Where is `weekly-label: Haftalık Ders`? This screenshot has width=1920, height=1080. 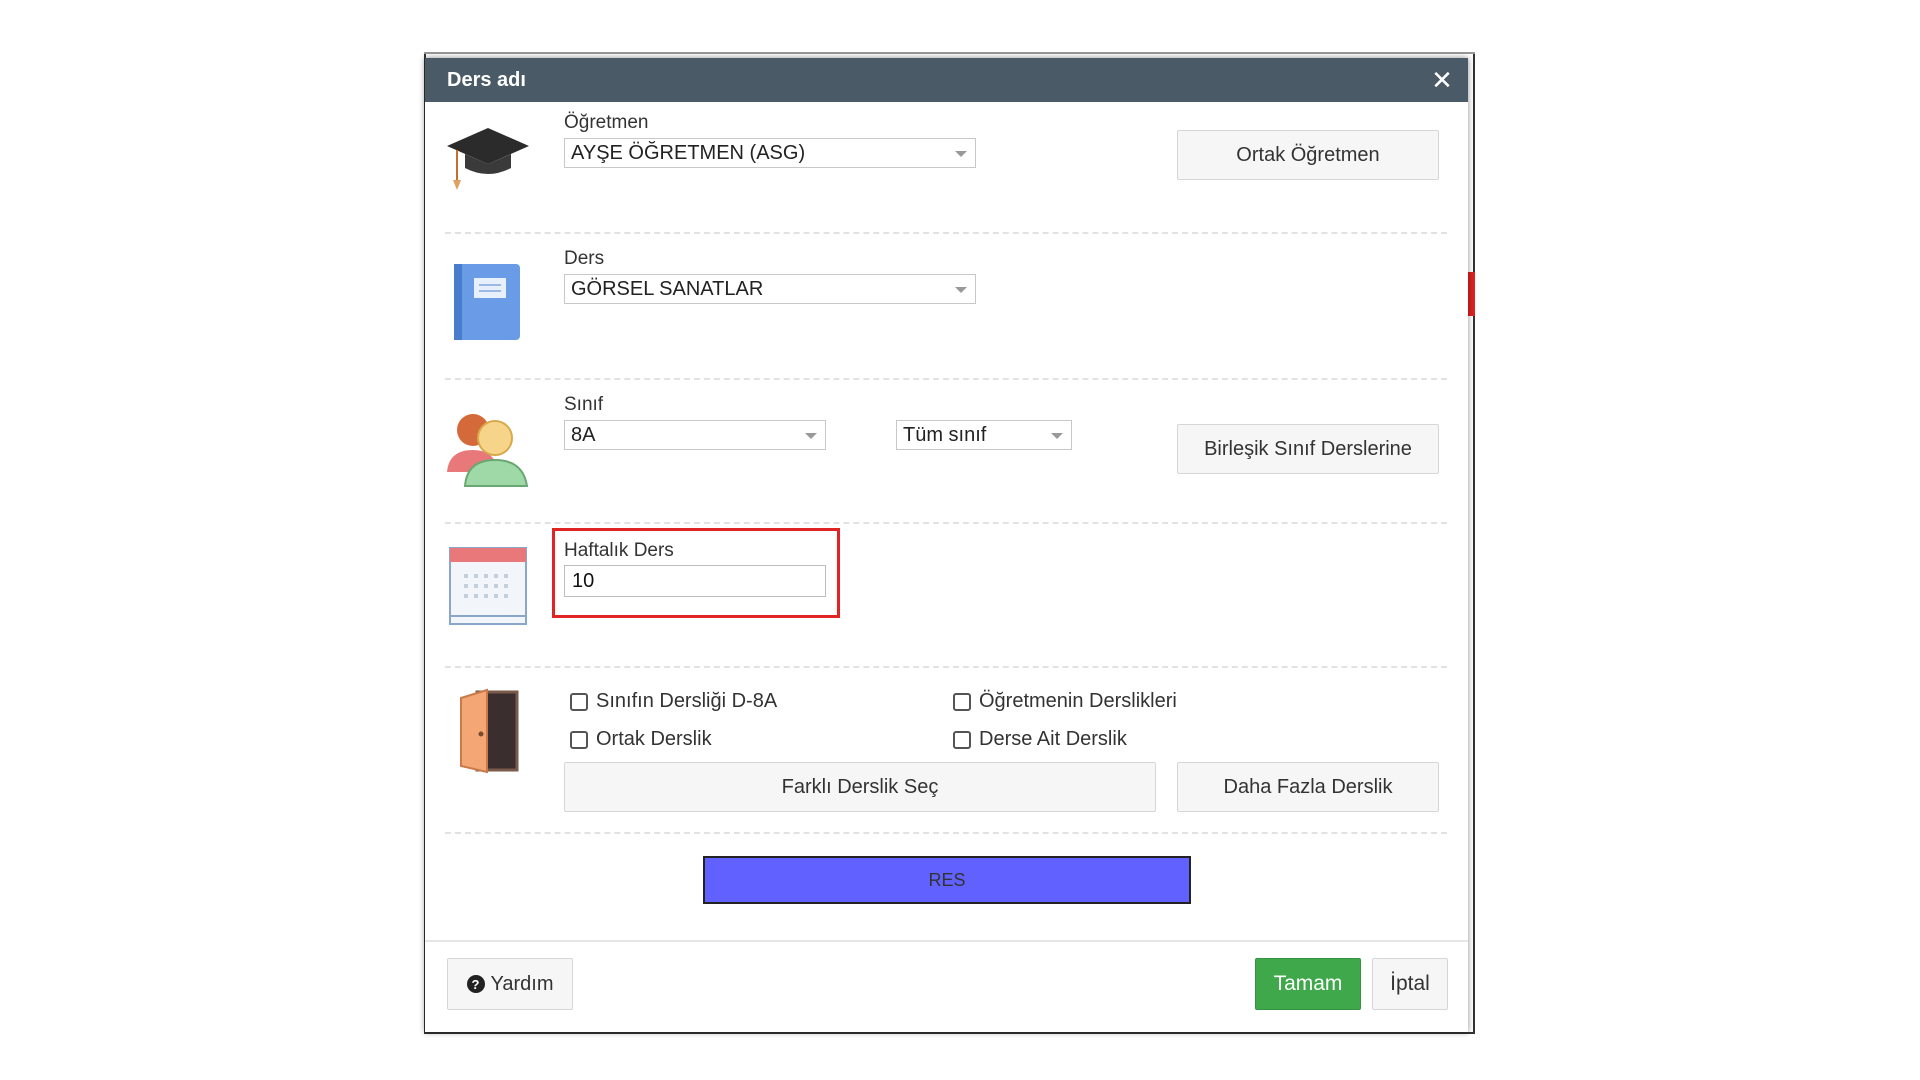 weekly-label: Haftalık Ders is located at coordinates (619, 550).